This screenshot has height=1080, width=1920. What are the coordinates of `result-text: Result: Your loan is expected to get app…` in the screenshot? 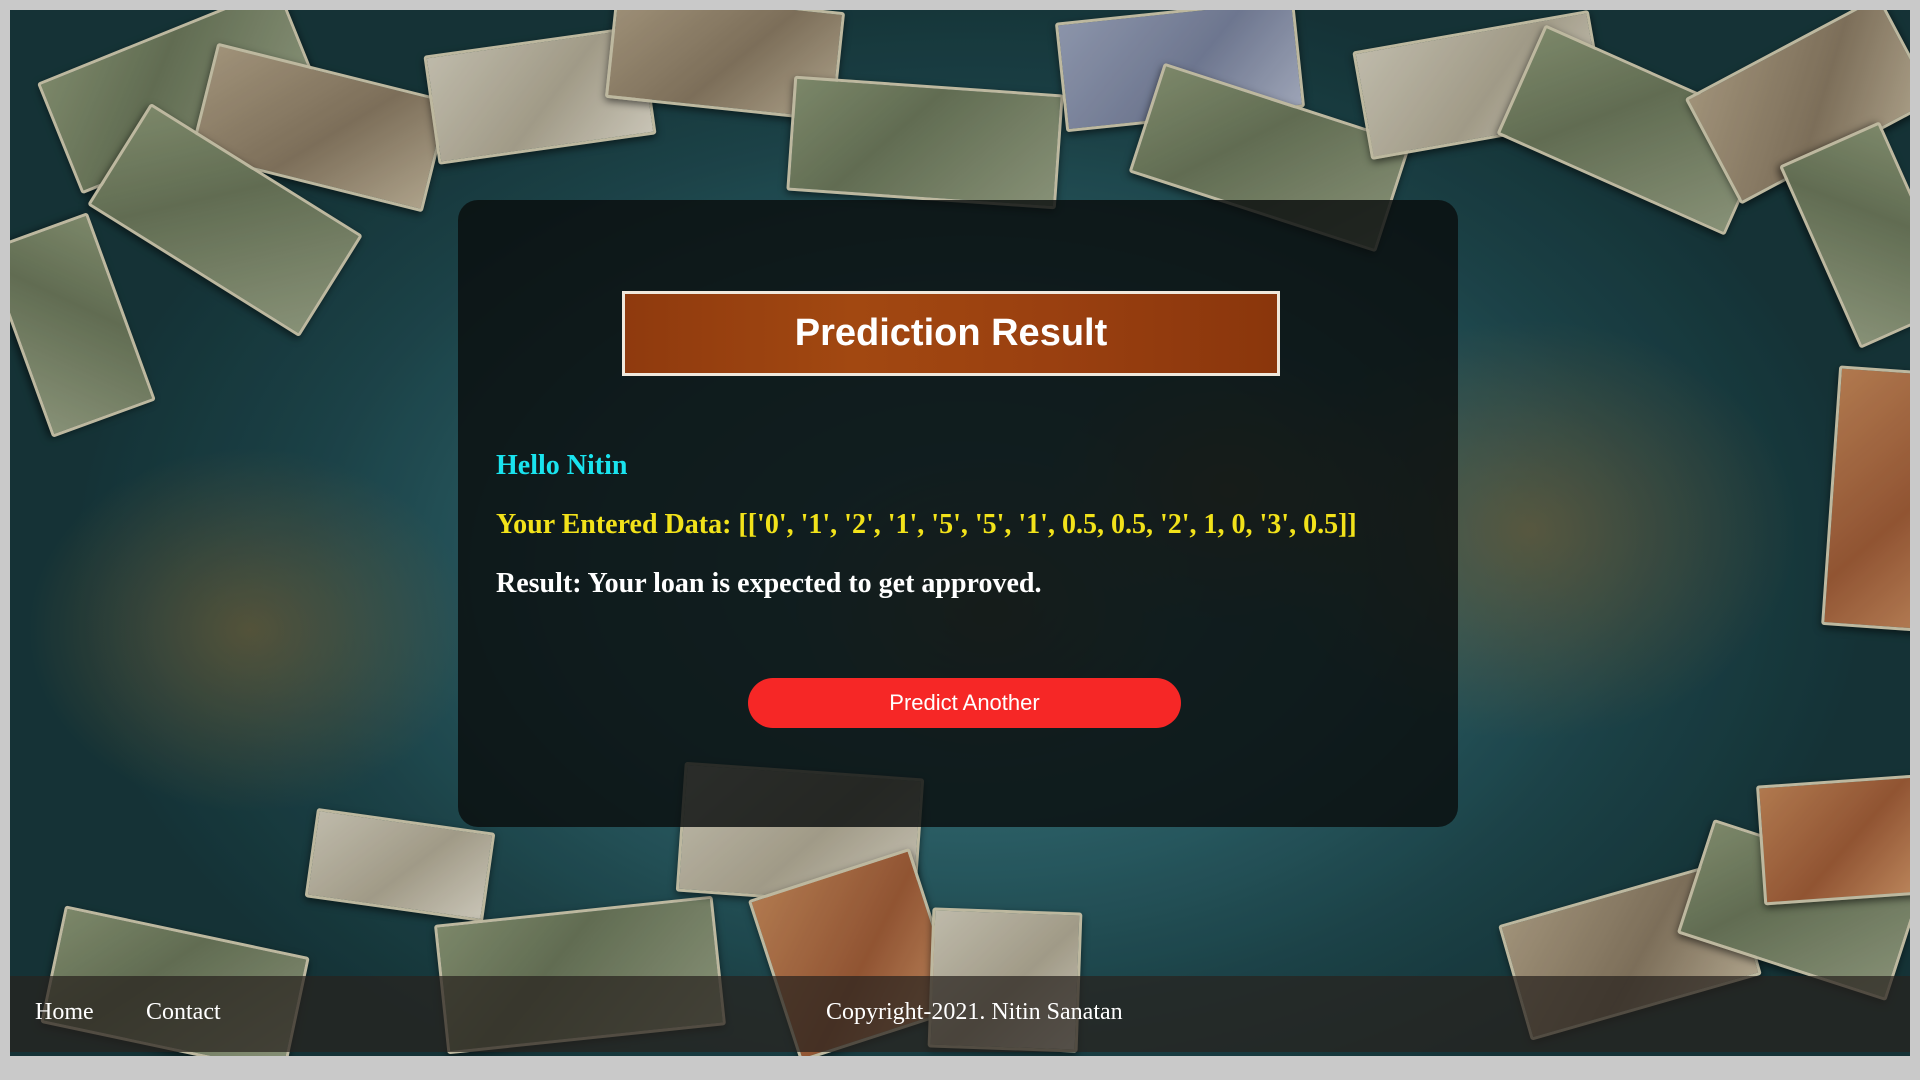 It's located at (769, 583).